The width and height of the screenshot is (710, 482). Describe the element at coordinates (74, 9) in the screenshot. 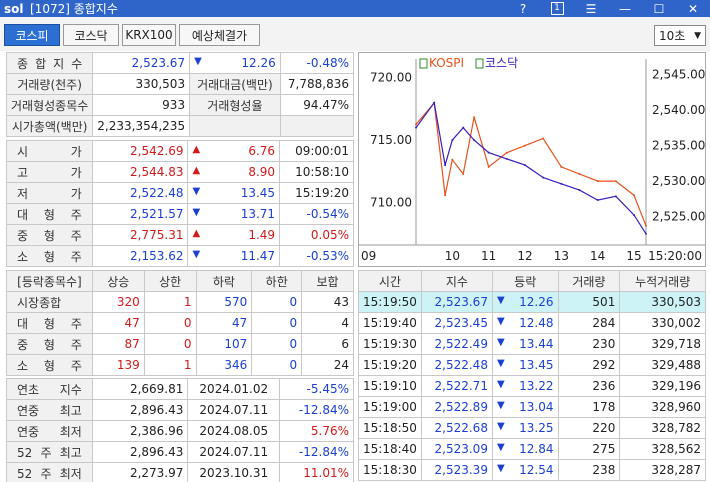

I see `window-title: [1072] 종합지수` at that location.